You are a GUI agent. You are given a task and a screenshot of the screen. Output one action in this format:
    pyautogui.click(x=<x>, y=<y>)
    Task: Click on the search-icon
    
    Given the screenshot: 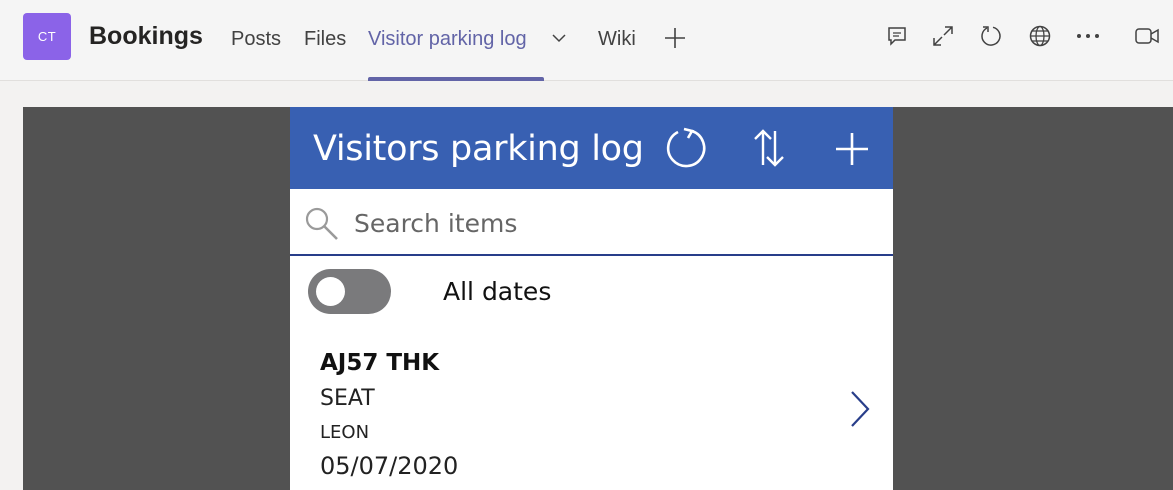 What is the action you would take?
    pyautogui.click(x=321, y=223)
    